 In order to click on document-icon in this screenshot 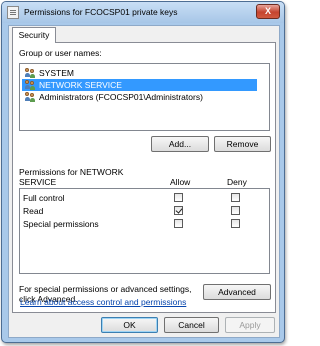, I will do `click(13, 12)`.